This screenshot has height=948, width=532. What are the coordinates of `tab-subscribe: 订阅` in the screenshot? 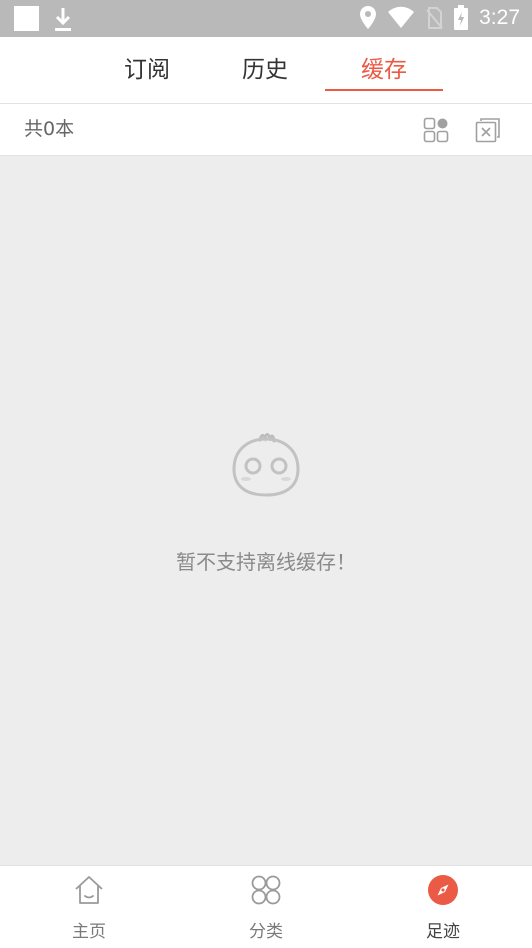 It's located at (147, 70).